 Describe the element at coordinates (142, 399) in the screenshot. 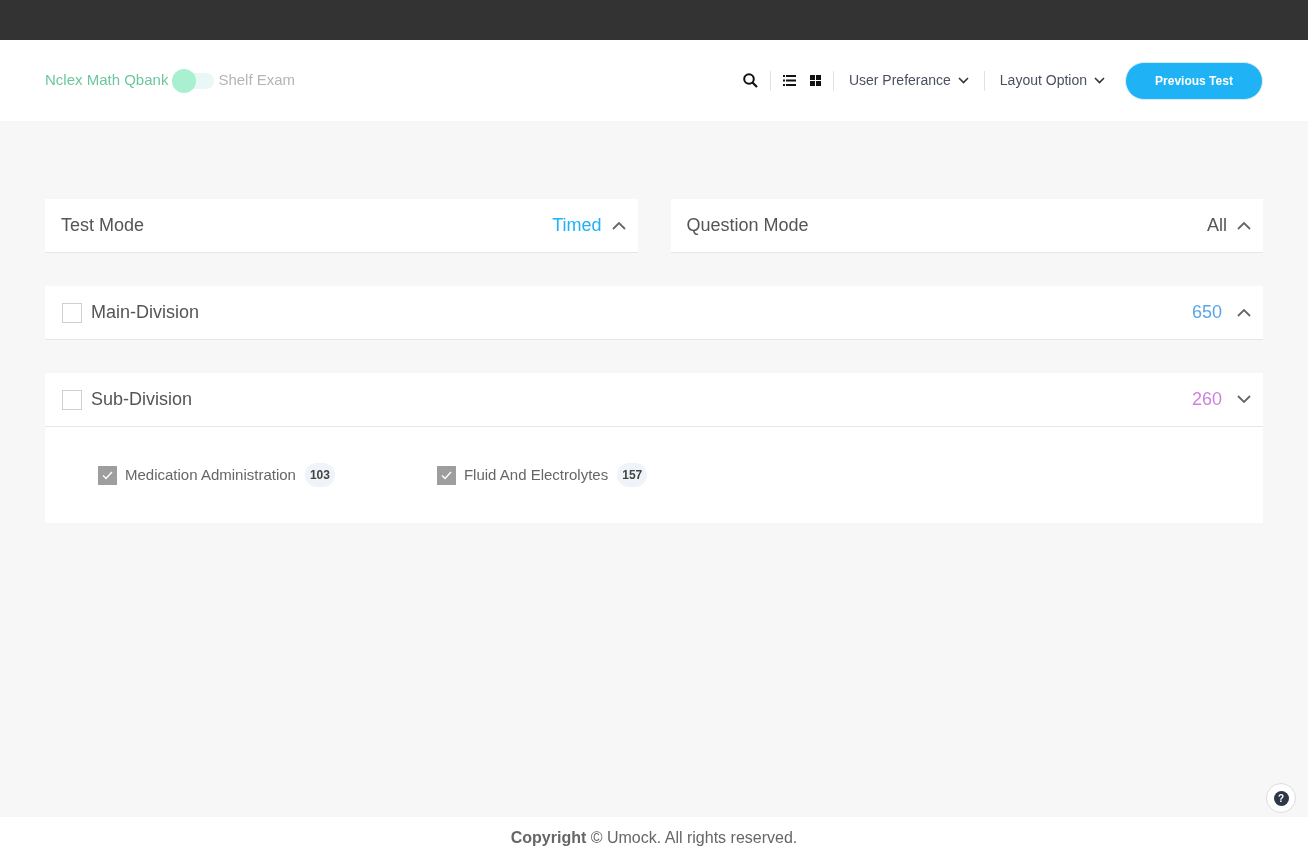

I see `division-label: Sub-Division` at that location.